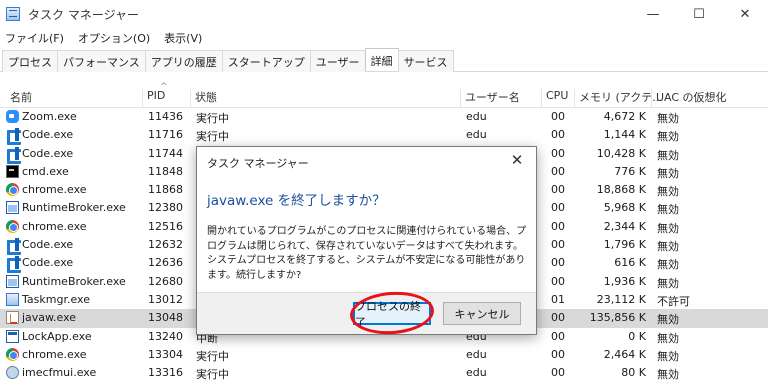 This screenshot has height=384, width=768. I want to click on lockapp-icon, so click(12, 336).